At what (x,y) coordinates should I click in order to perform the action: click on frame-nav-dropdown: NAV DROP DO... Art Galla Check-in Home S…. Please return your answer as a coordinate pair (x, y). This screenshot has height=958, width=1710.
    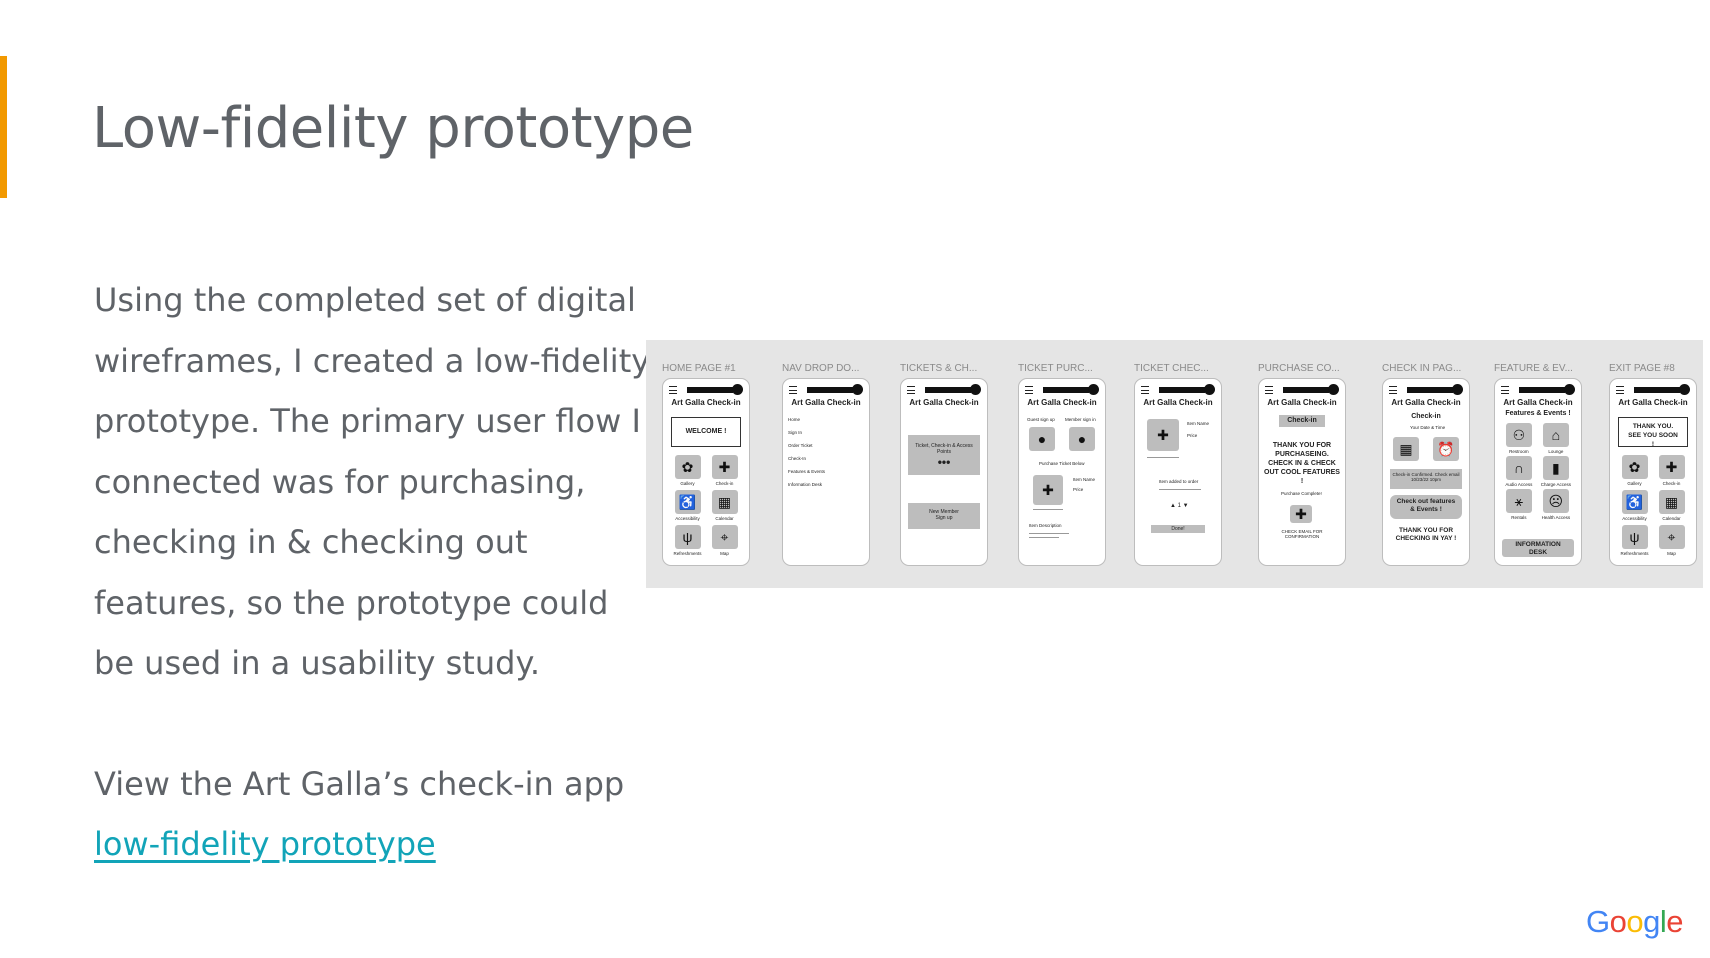
    Looking at the image, I should click on (827, 464).